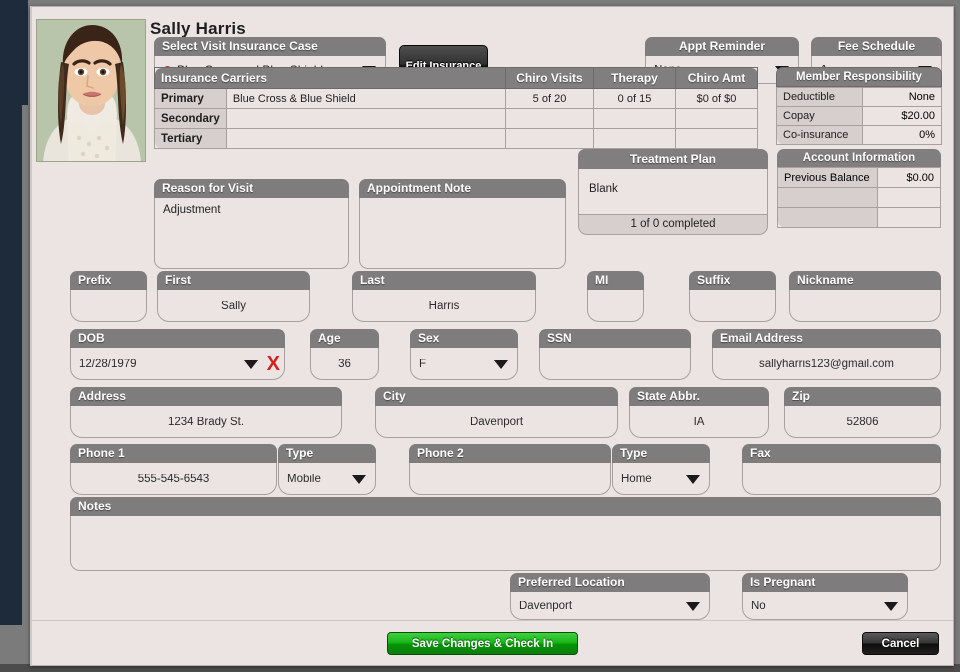 The height and width of the screenshot is (672, 960). I want to click on appointment-note-group: Appointment Note, so click(462, 224).